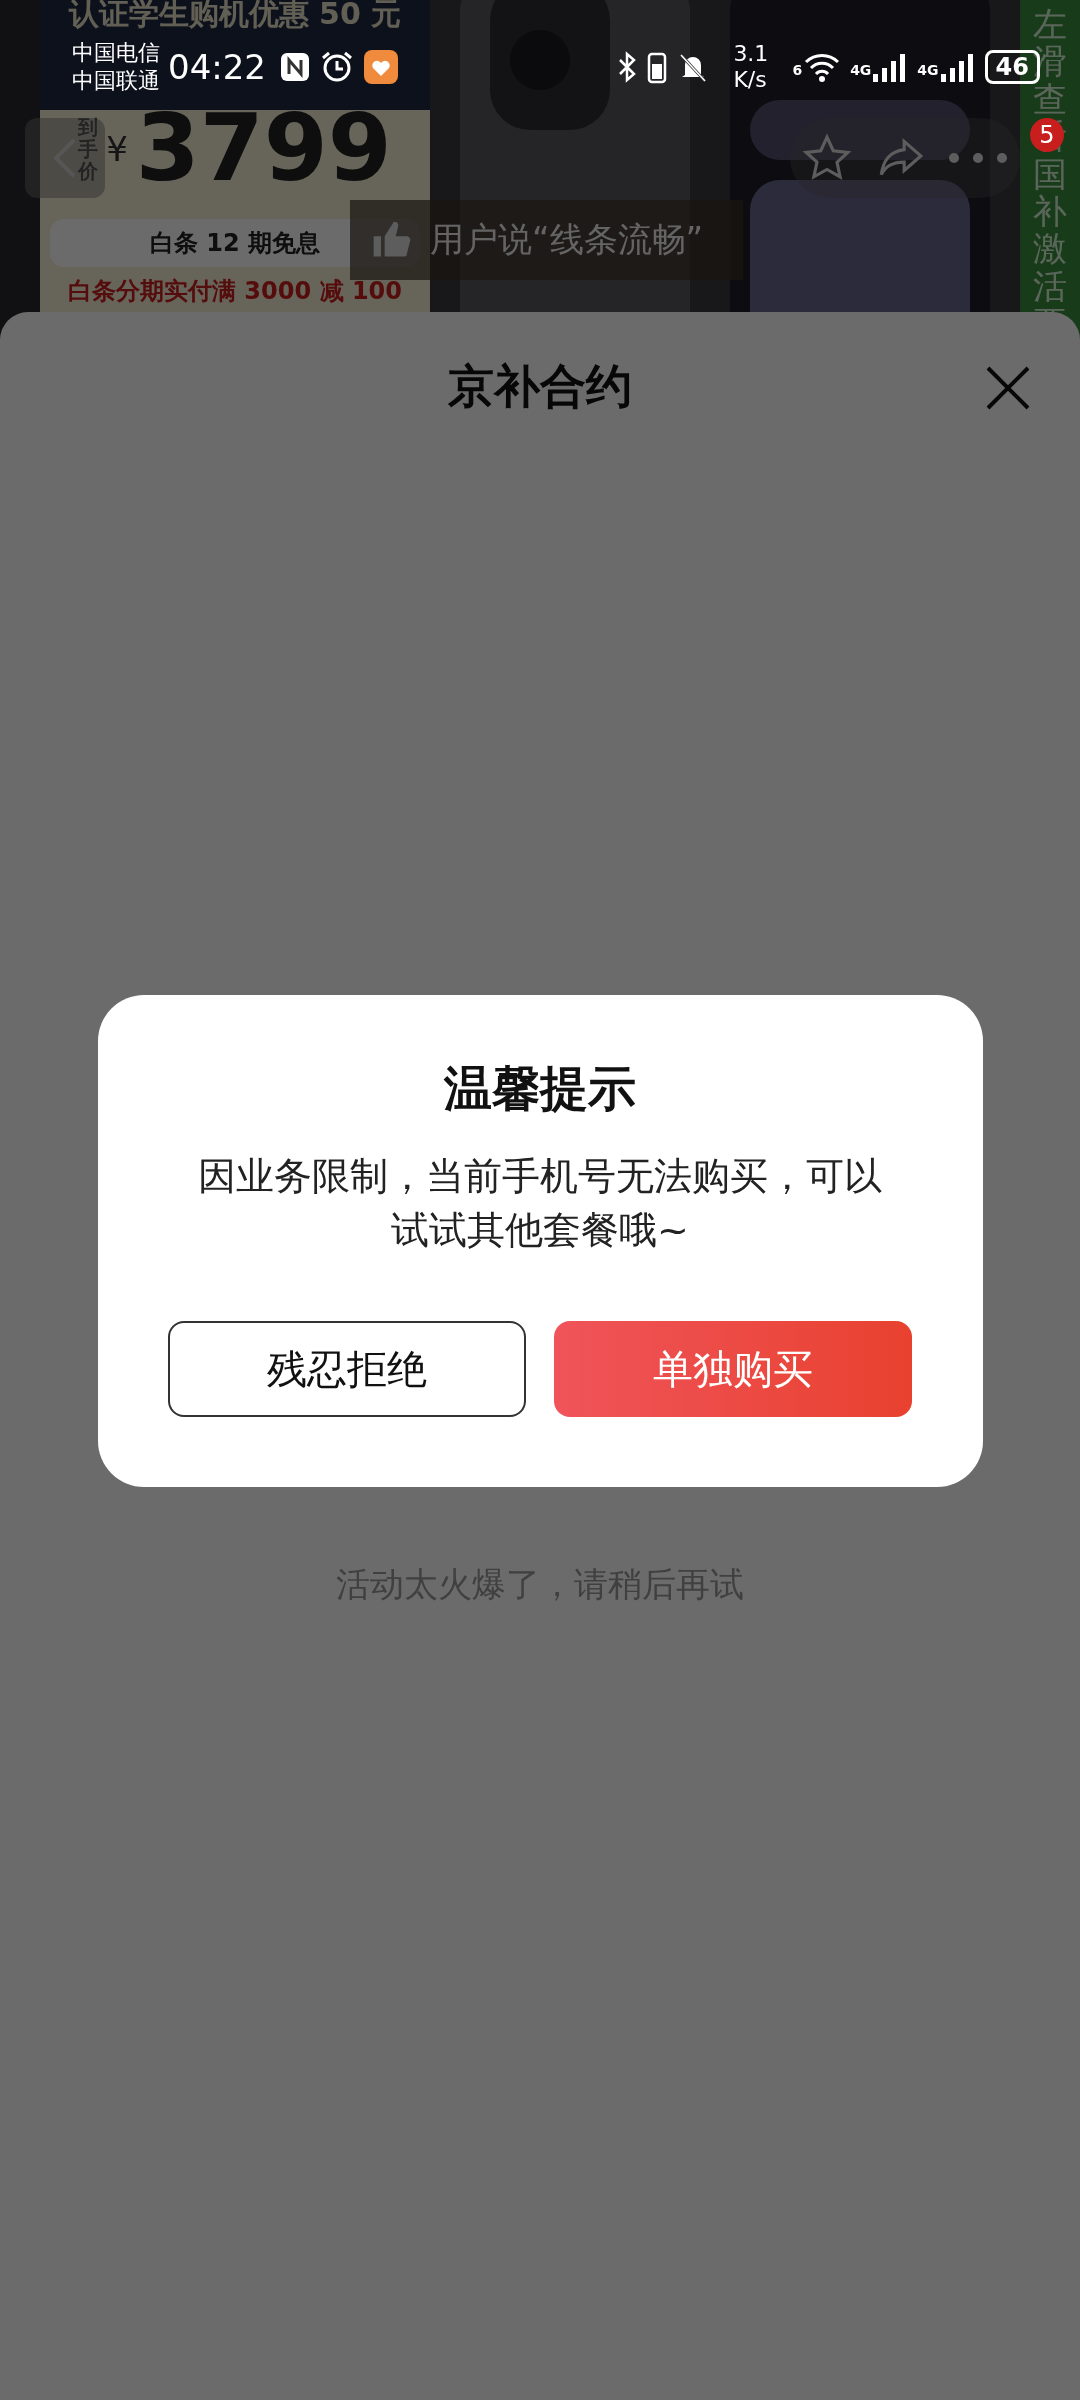 The image size is (1080, 2400). Describe the element at coordinates (295, 67) in the screenshot. I see `nfc-icon` at that location.